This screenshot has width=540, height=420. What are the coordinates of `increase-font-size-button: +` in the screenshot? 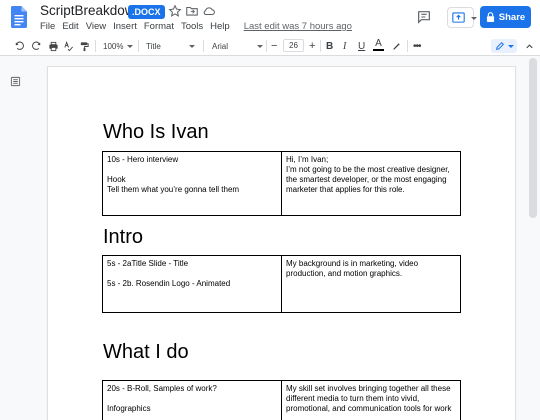 It's located at (312, 46).